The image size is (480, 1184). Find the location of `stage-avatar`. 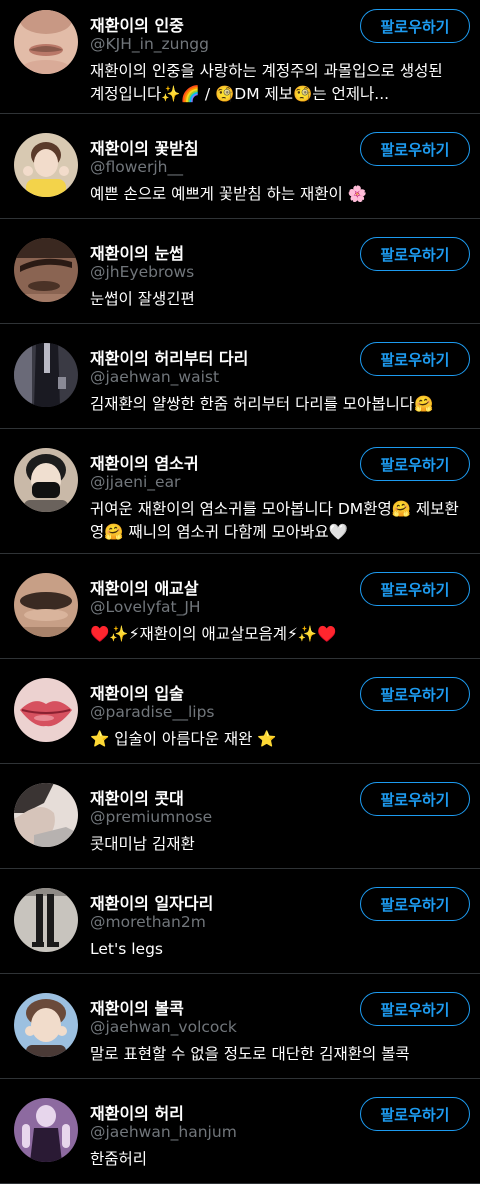

stage-avatar is located at coordinates (46, 1130).